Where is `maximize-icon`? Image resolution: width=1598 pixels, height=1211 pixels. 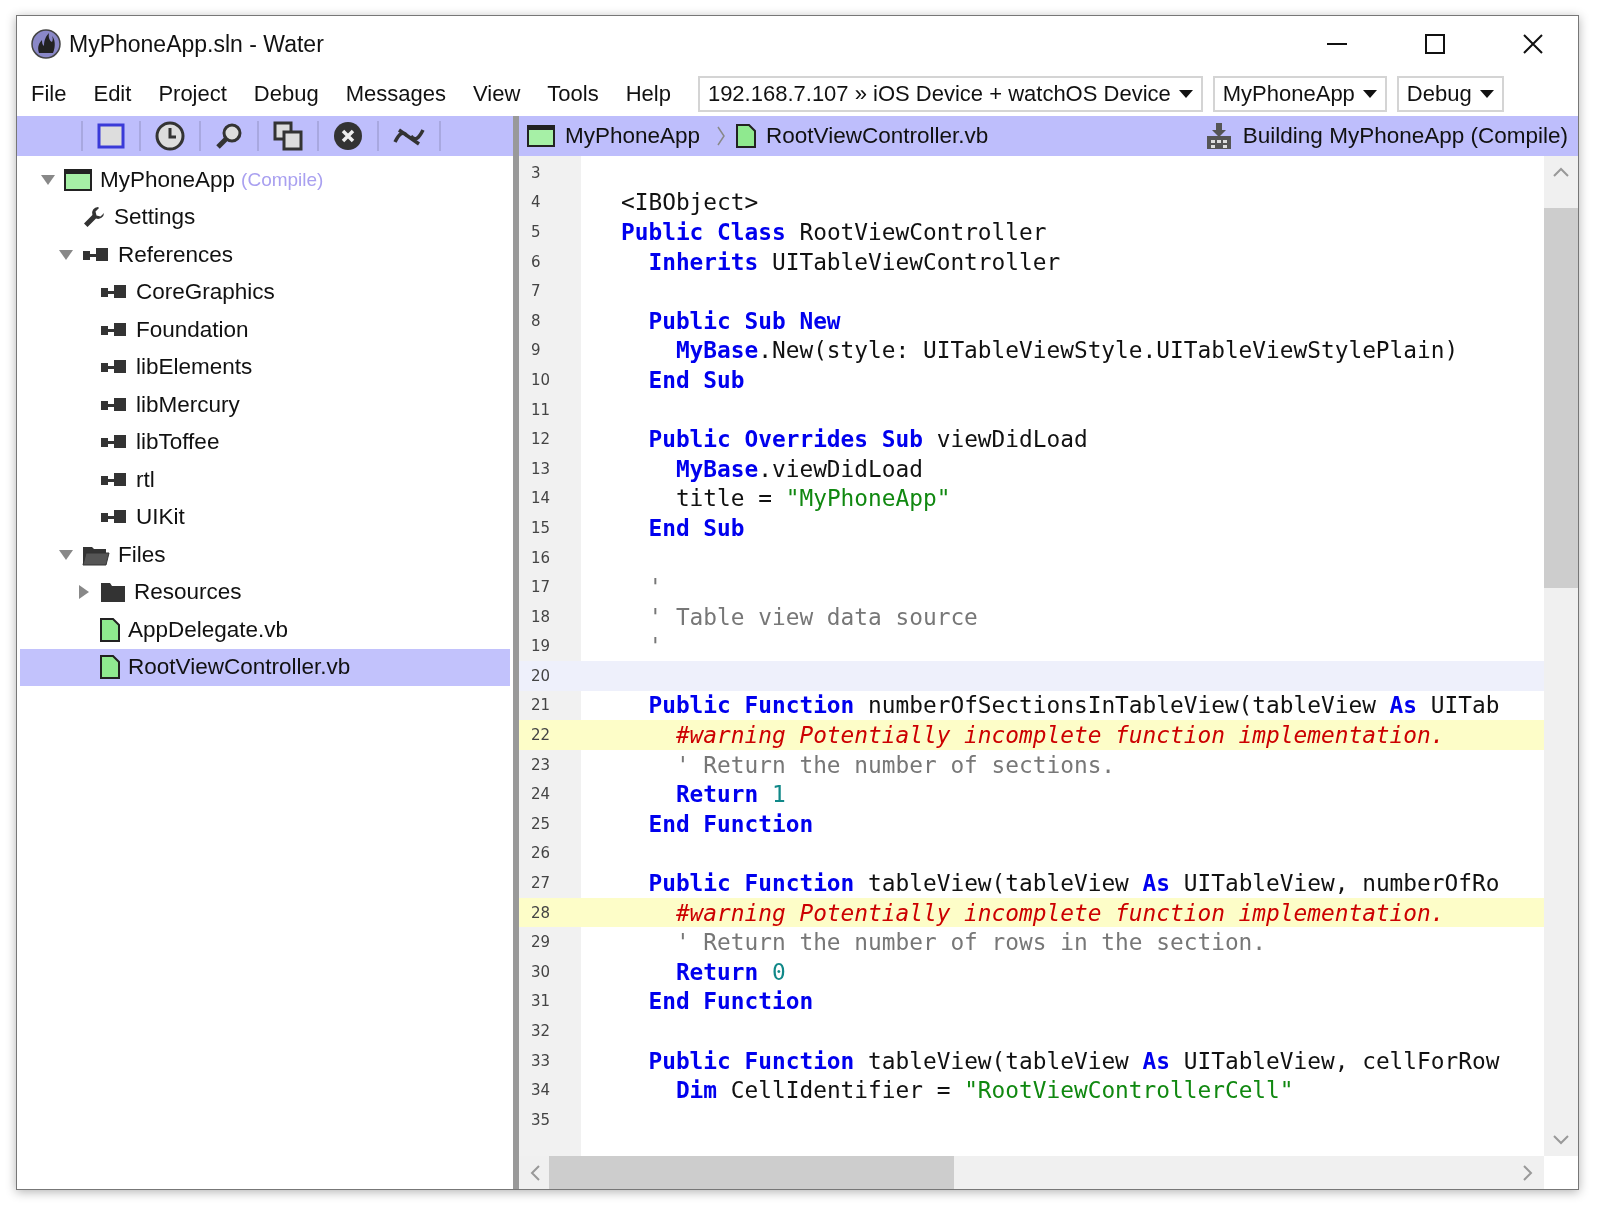 maximize-icon is located at coordinates (1435, 44).